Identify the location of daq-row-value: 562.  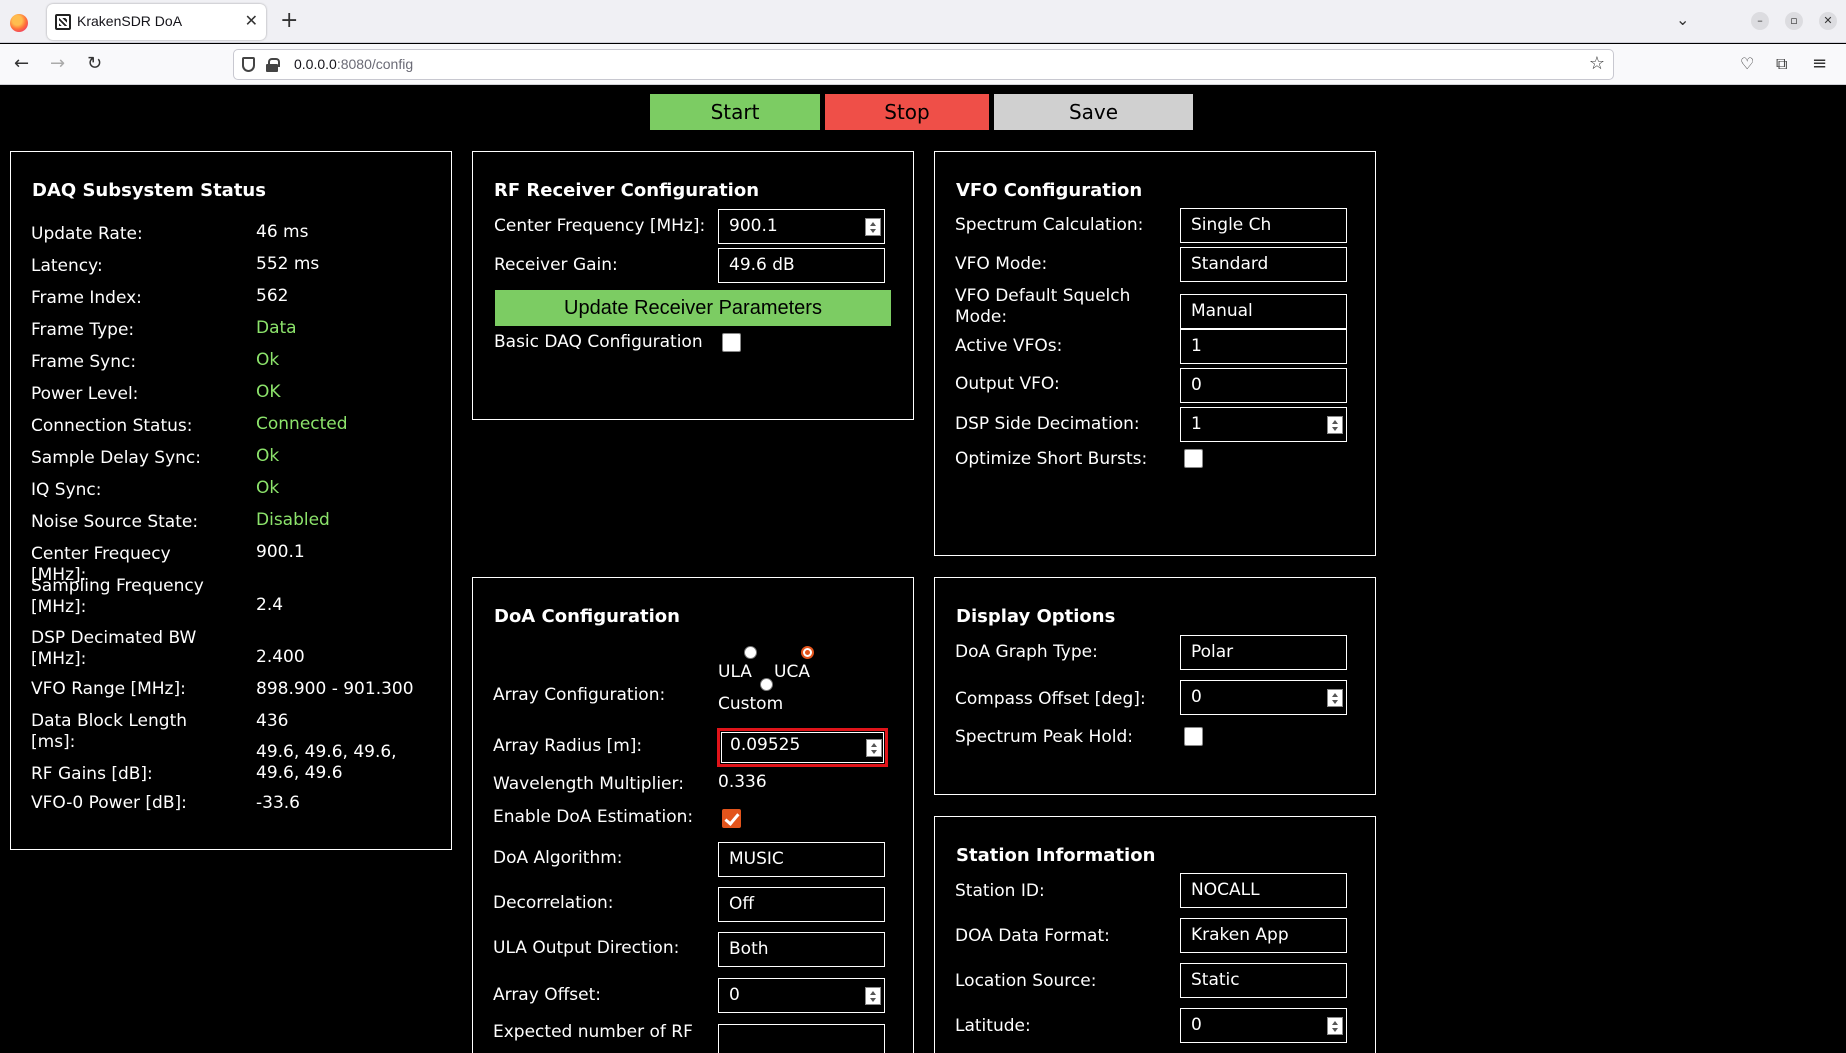
(272, 296).